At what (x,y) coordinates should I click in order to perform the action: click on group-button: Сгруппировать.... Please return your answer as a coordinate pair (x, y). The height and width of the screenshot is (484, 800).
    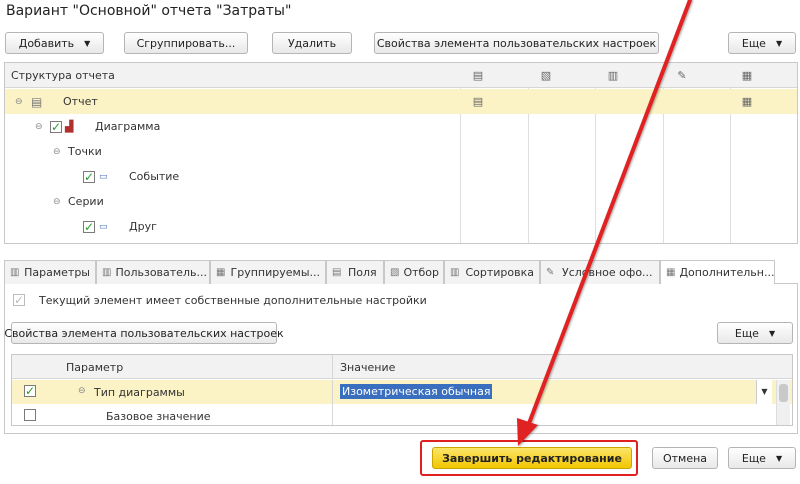
    Looking at the image, I should click on (186, 43).